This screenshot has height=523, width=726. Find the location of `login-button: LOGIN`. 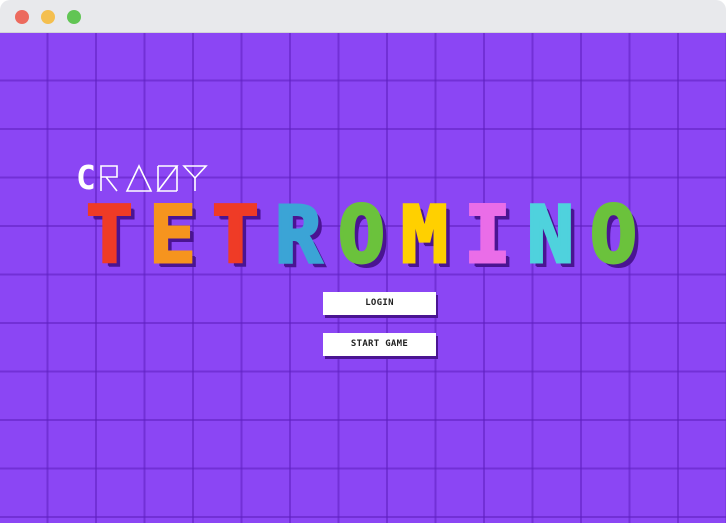

login-button: LOGIN is located at coordinates (379, 303).